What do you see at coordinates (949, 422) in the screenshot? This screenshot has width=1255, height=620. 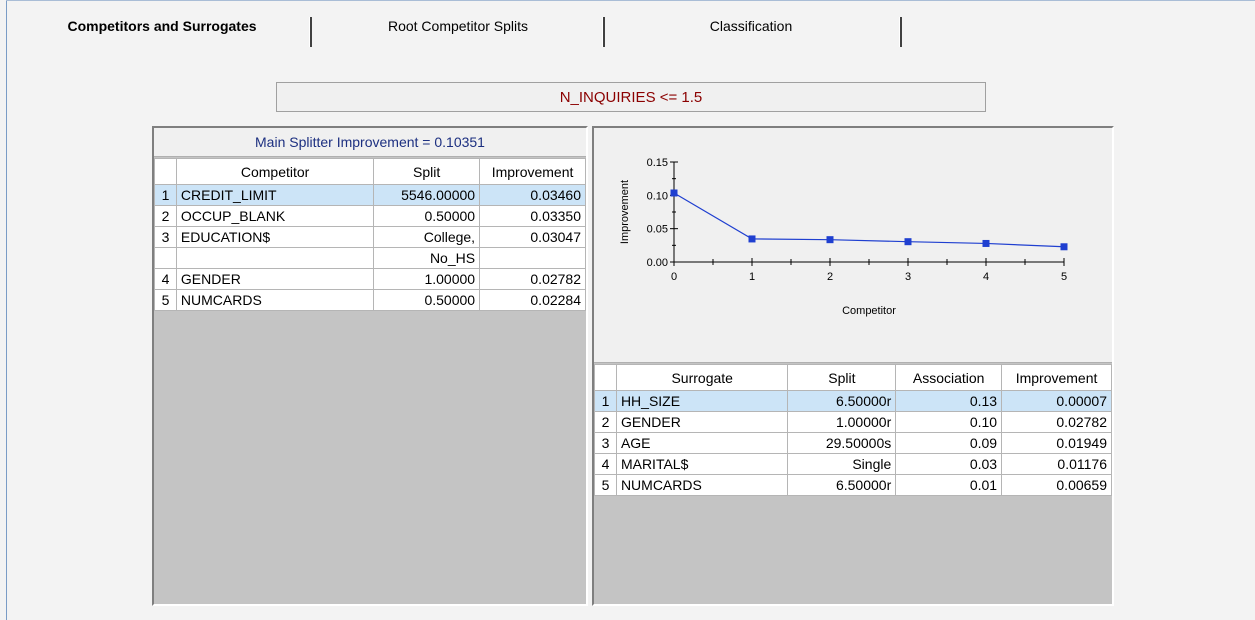 I see `association-value: 0.10` at bounding box center [949, 422].